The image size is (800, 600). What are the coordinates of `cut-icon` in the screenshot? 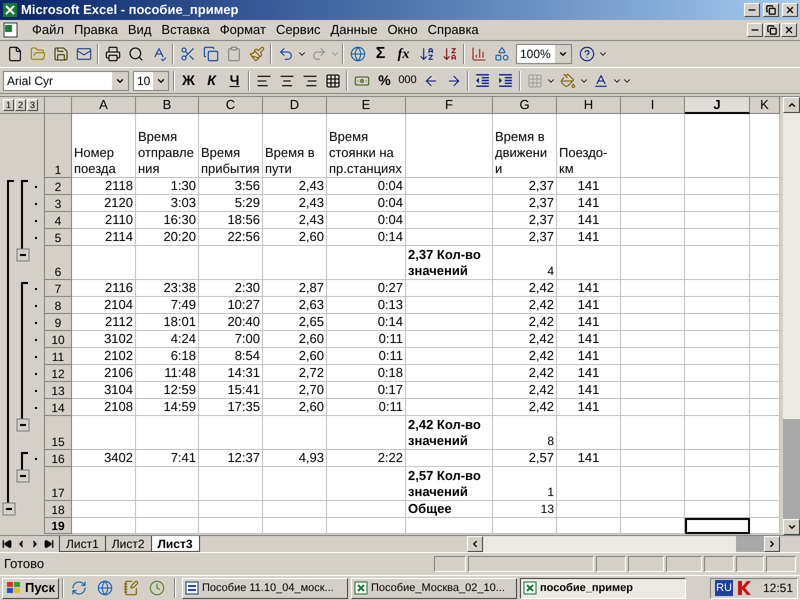 It's located at (188, 54).